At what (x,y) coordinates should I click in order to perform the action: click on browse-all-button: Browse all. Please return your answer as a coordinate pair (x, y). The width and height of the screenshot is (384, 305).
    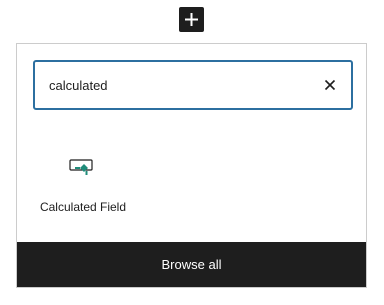
    Looking at the image, I should click on (191, 264).